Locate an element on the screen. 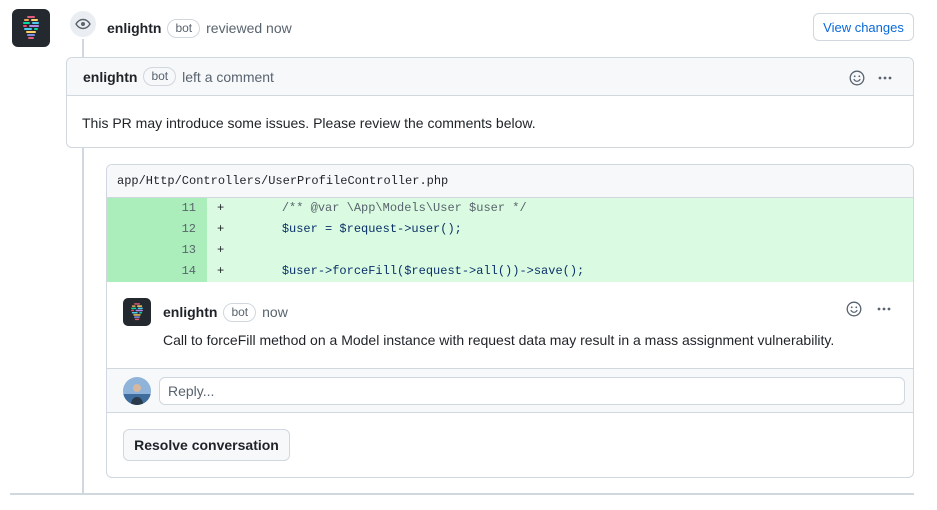  user-avatar-photo-icon is located at coordinates (137, 391).